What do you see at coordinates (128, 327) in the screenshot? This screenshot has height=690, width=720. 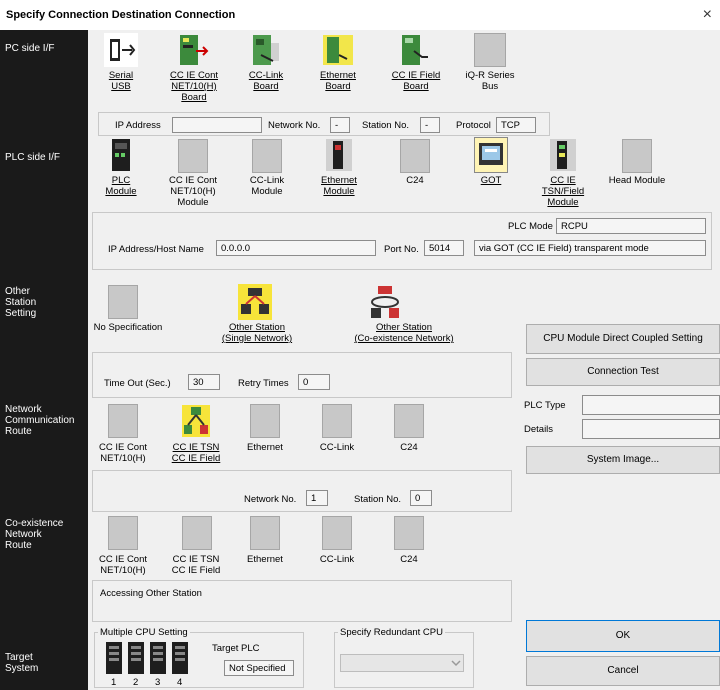 I see `tile-no-specification: No Specification` at bounding box center [128, 327].